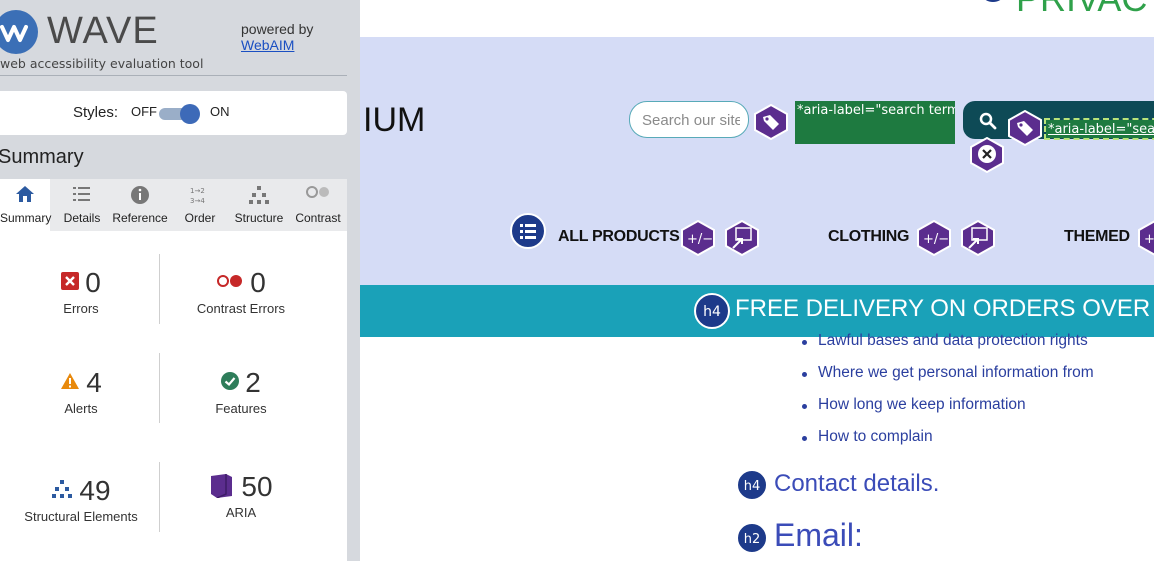  Describe the element at coordinates (1085, 10) in the screenshot. I see `privacy-heading-text: PRIVACY` at that location.